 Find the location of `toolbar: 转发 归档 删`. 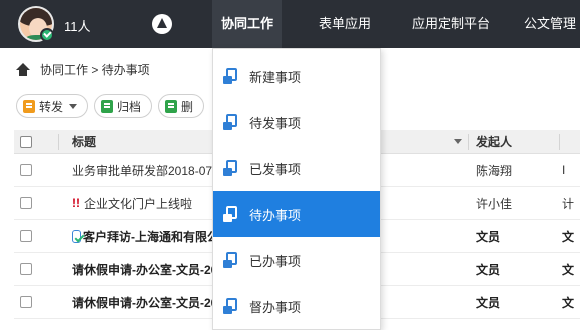

toolbar: 转发 归档 删 is located at coordinates (113, 106).